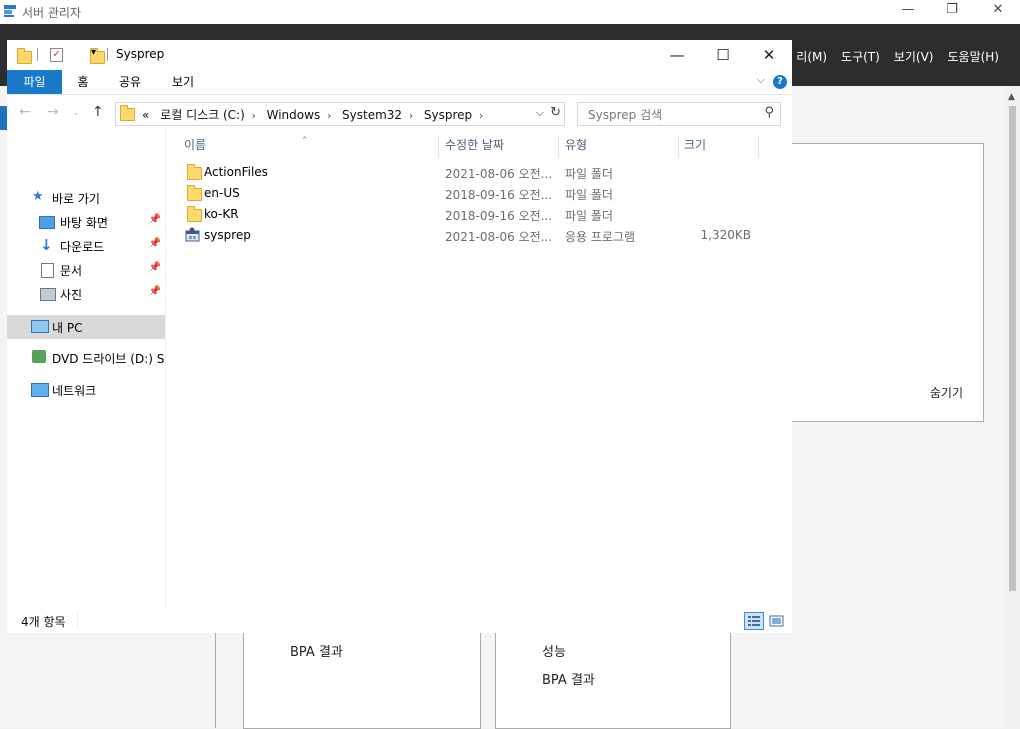  Describe the element at coordinates (53, 112) in the screenshot. I see `forward-icon: →` at that location.